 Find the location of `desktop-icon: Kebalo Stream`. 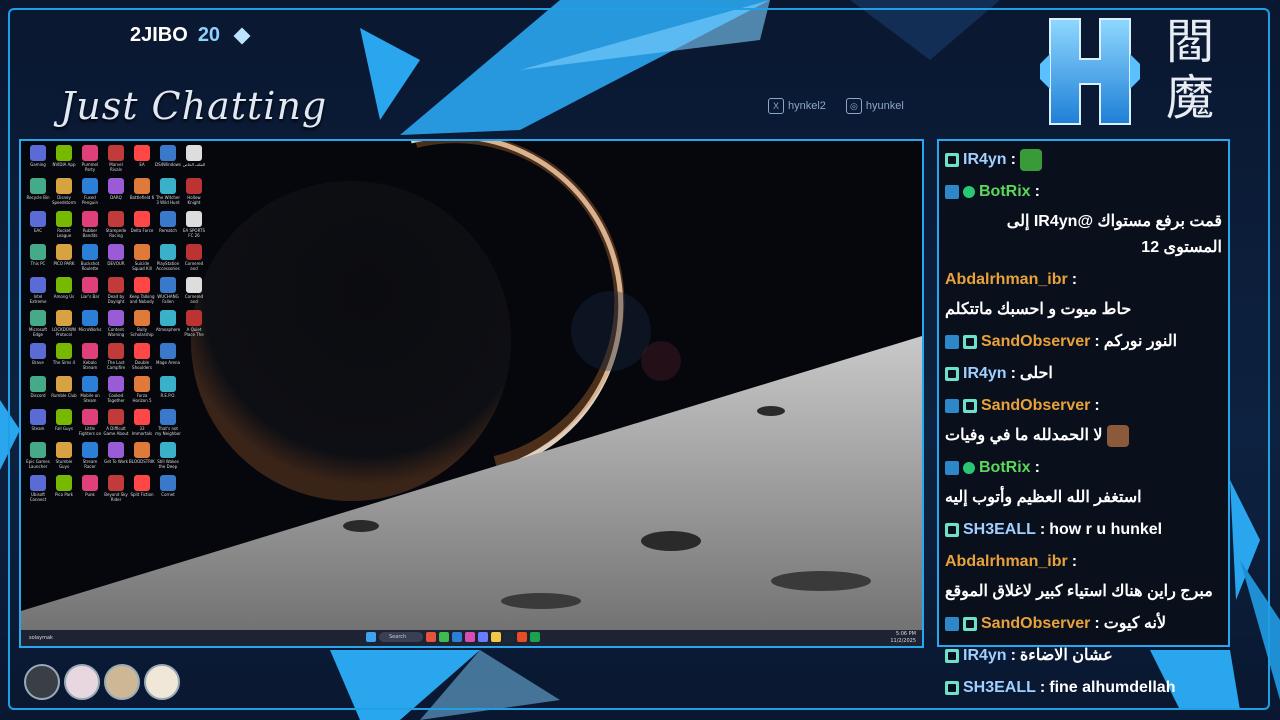

desktop-icon: Kebalo Stream is located at coordinates (90, 357).